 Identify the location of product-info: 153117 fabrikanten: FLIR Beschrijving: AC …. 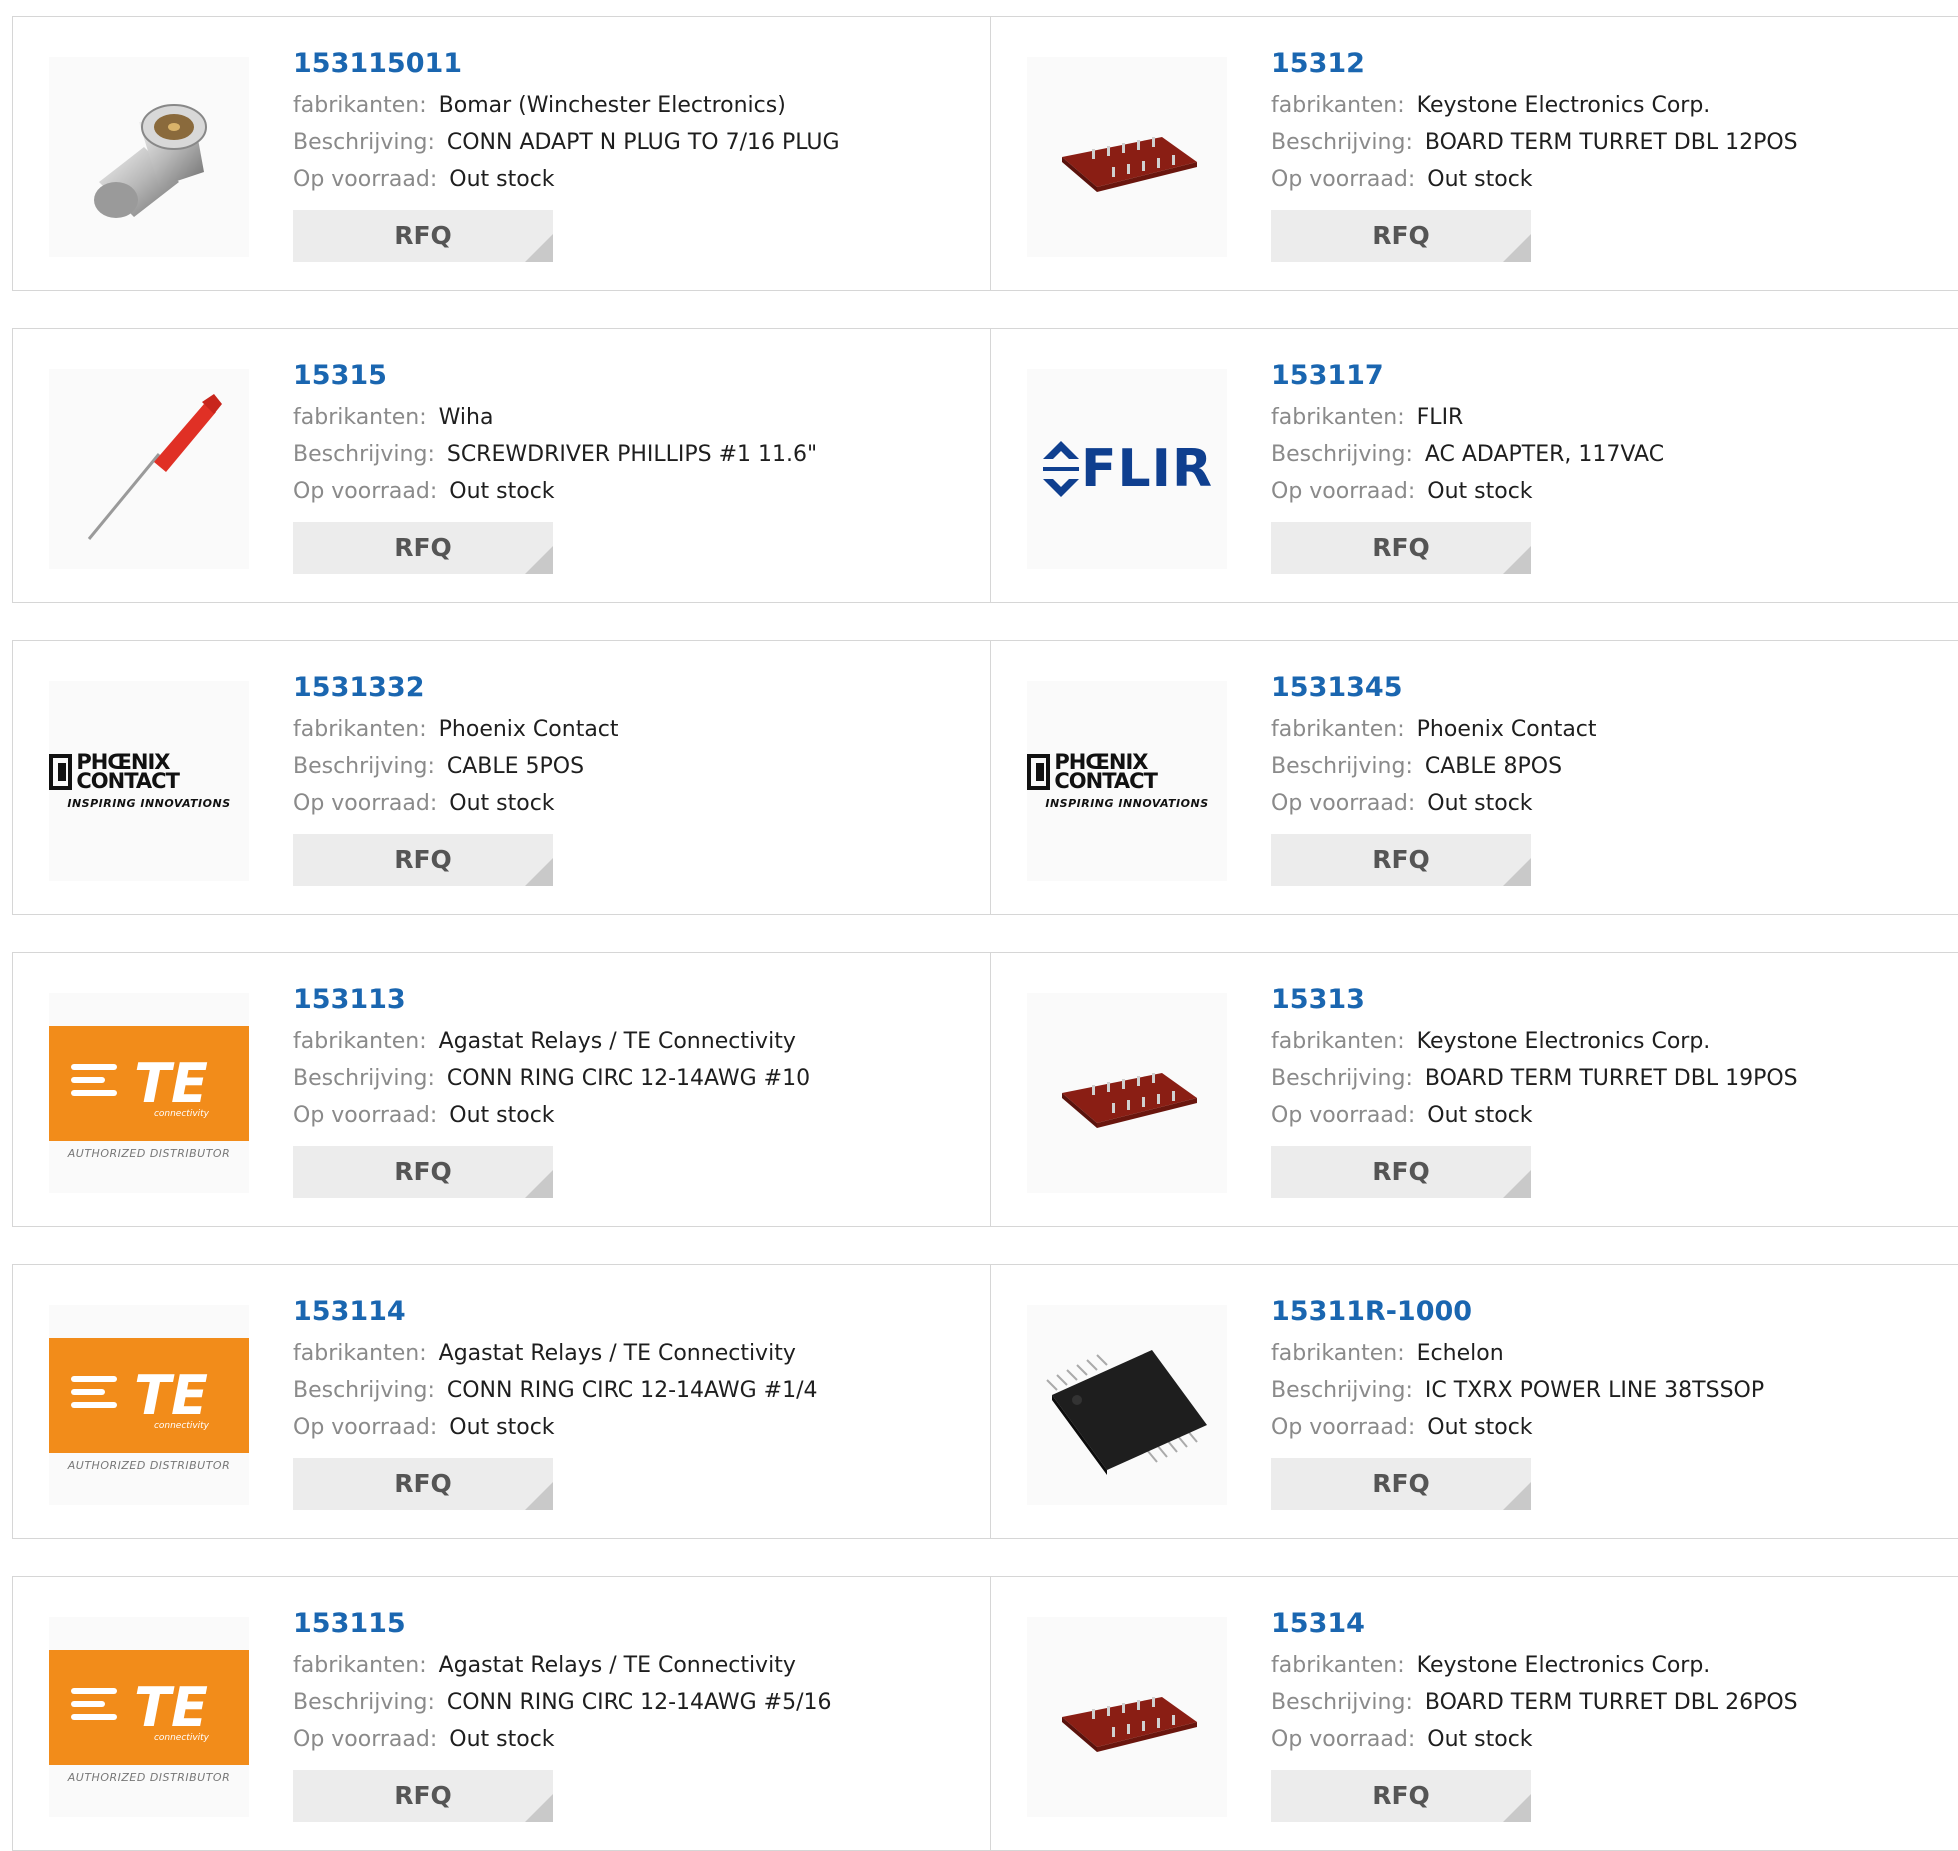
(1467, 466).